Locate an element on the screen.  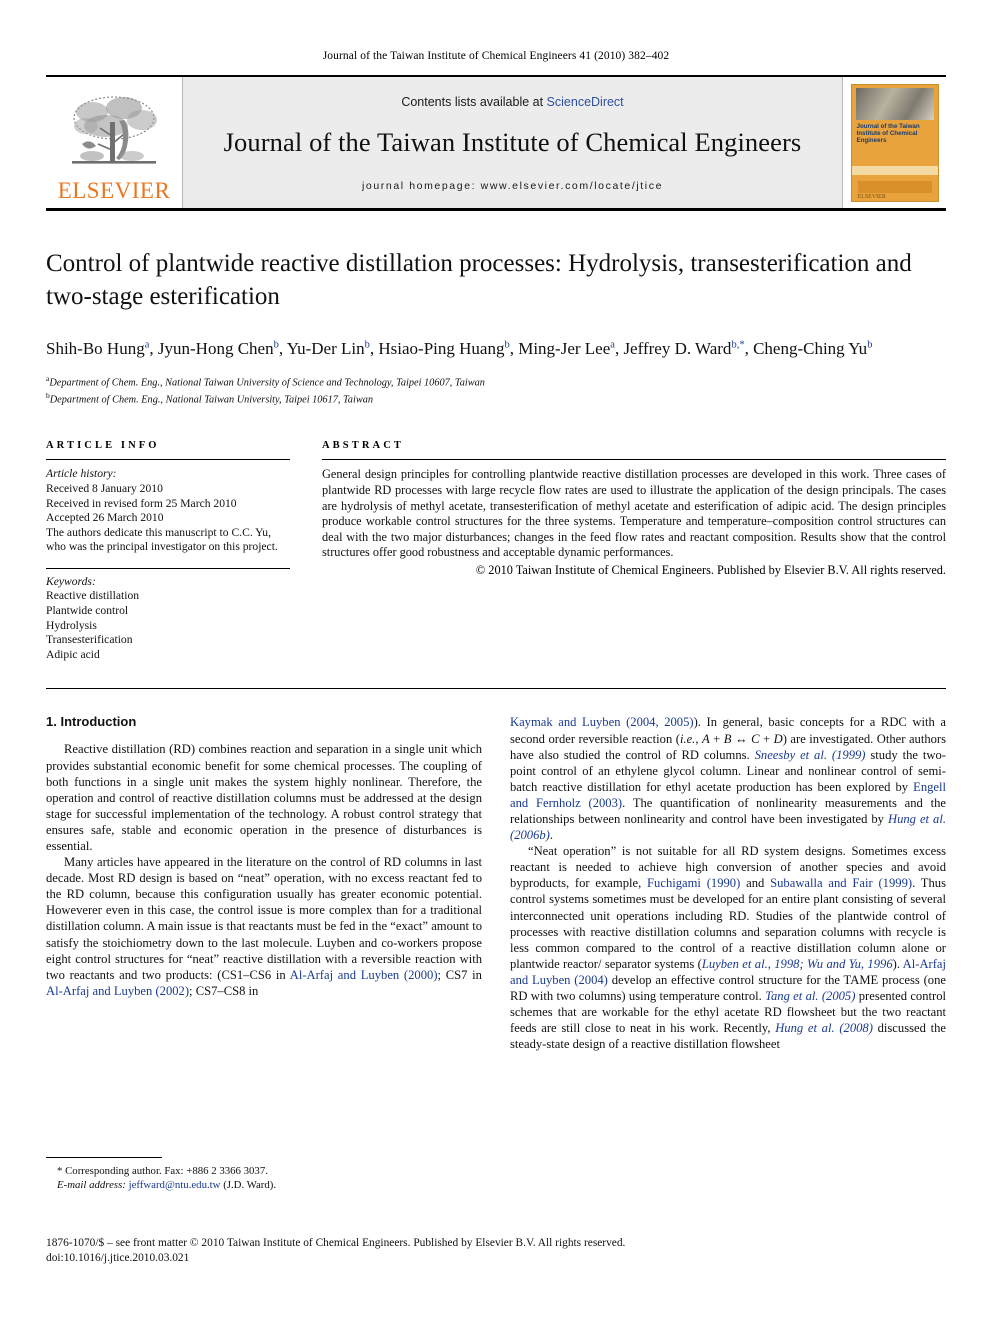
citation-link: Engell and Fernholz (2003) is located at coordinates (728, 795).